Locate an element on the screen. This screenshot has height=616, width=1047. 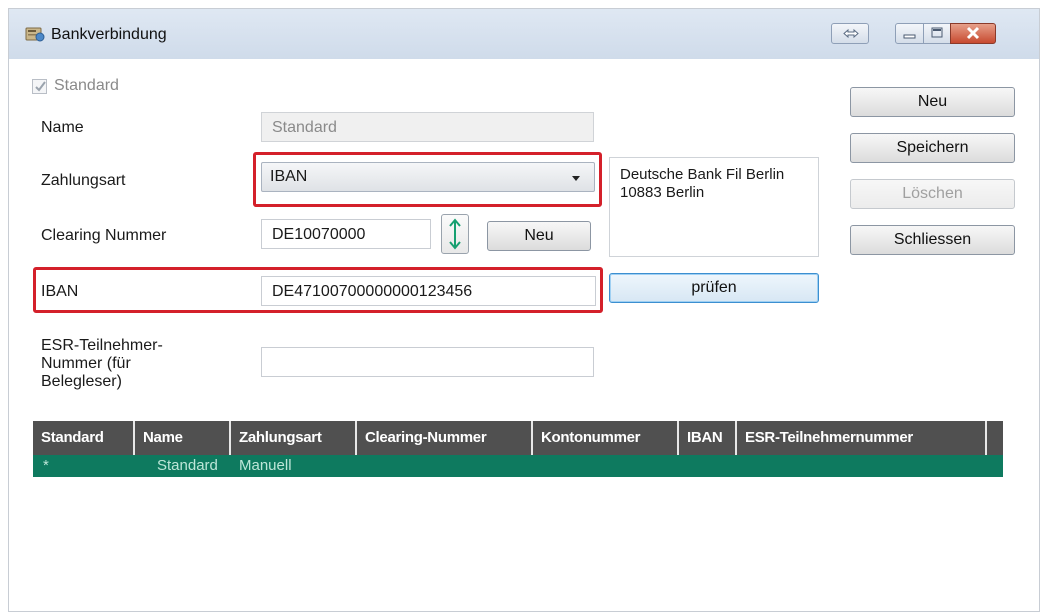
minimize-icon is located at coordinates (909, 36).